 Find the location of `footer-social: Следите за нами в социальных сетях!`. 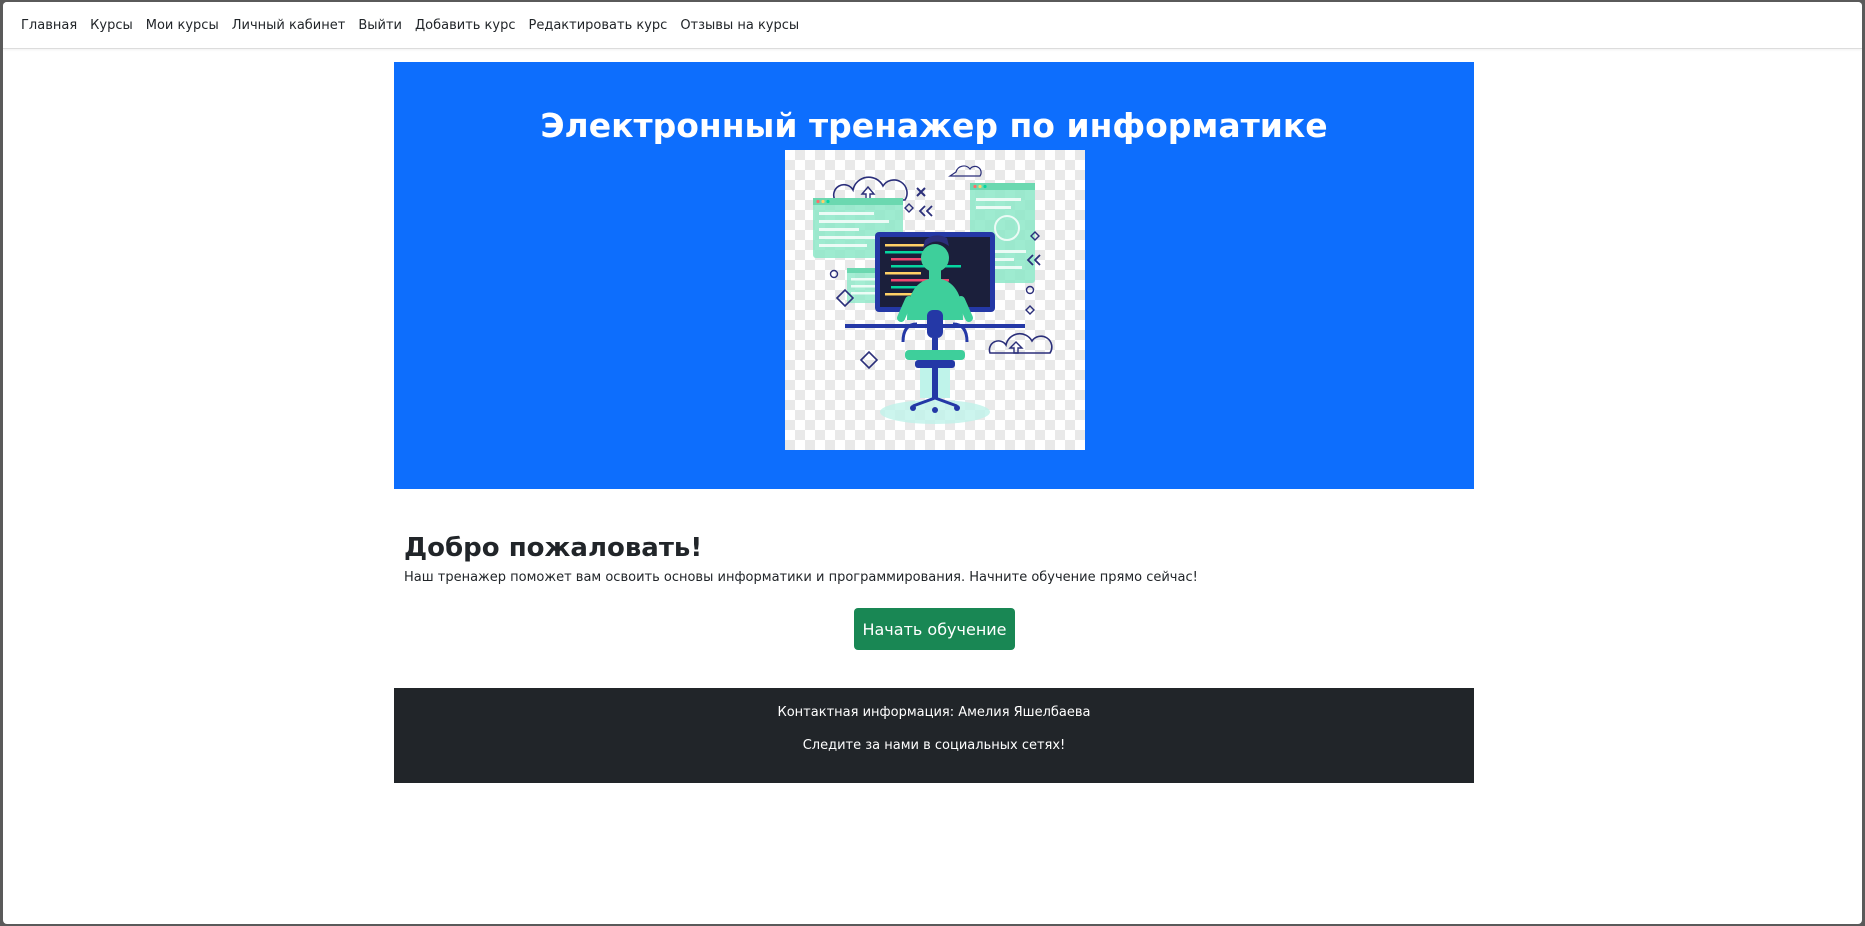

footer-social: Следите за нами в социальных сетях! is located at coordinates (934, 745).